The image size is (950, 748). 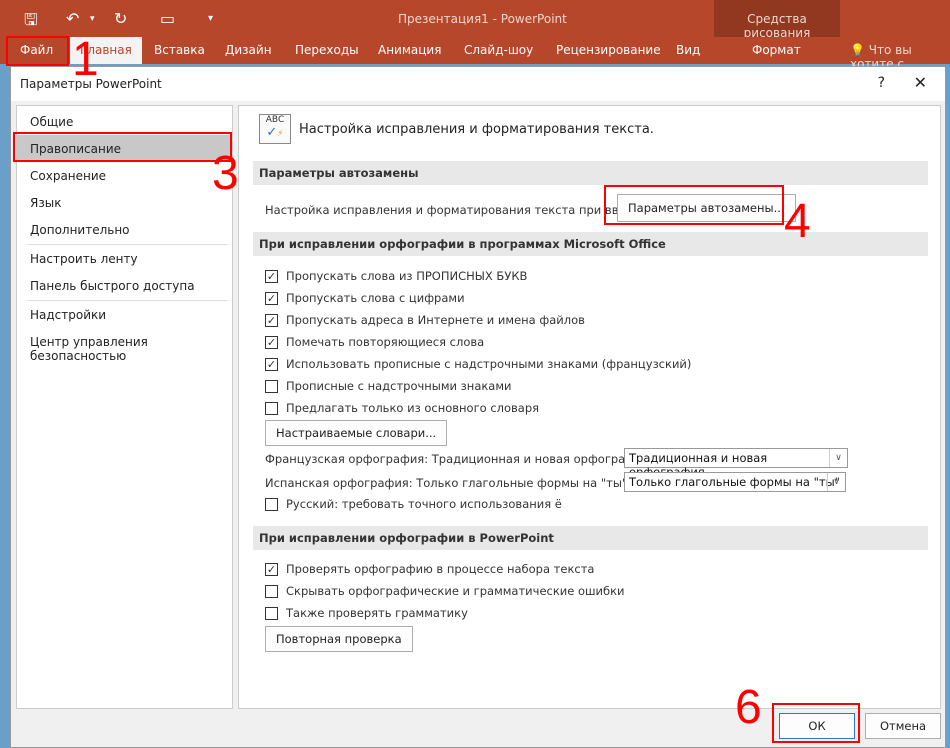 I want to click on checkbox-option: ✓ Пропускать слова с цифрами, so click(x=365, y=298).